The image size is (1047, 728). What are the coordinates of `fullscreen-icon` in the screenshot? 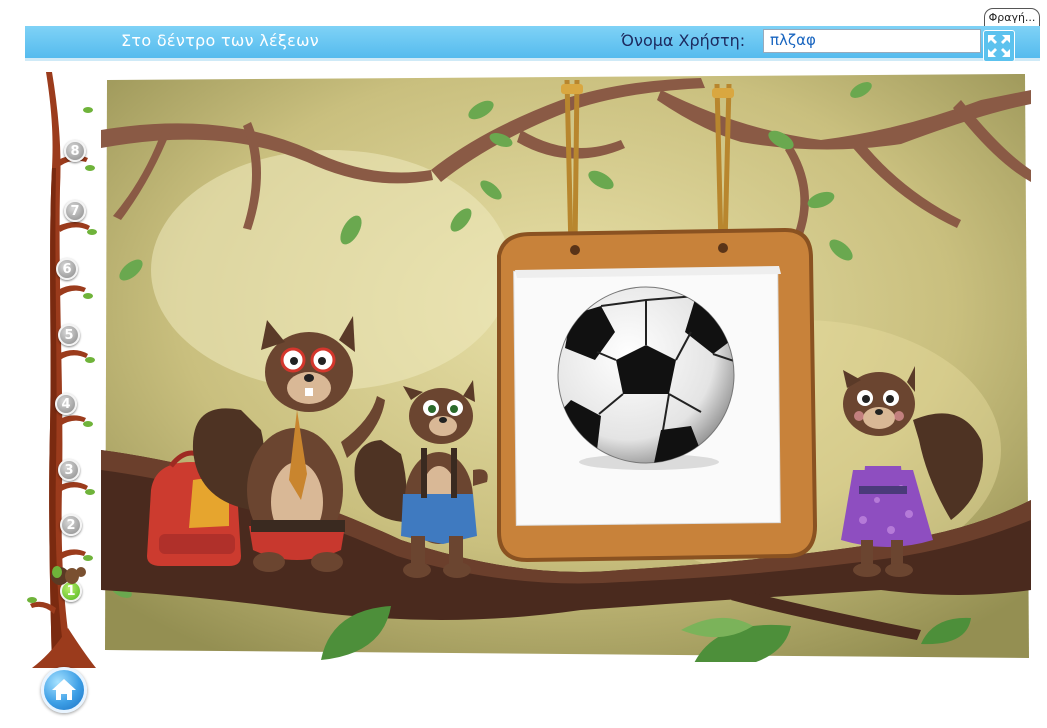 It's located at (999, 46).